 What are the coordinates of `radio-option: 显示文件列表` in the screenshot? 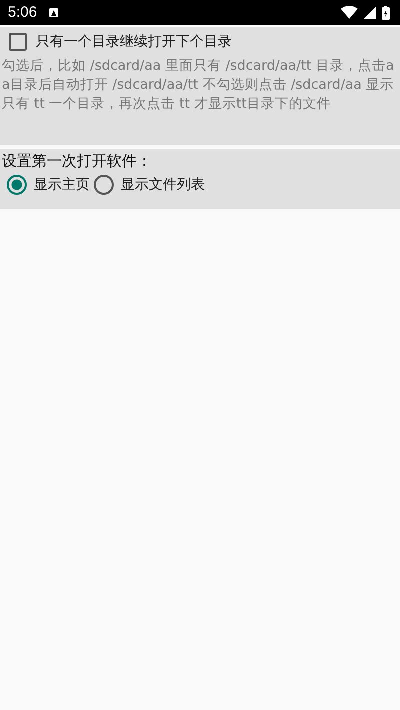 It's located at (149, 185).